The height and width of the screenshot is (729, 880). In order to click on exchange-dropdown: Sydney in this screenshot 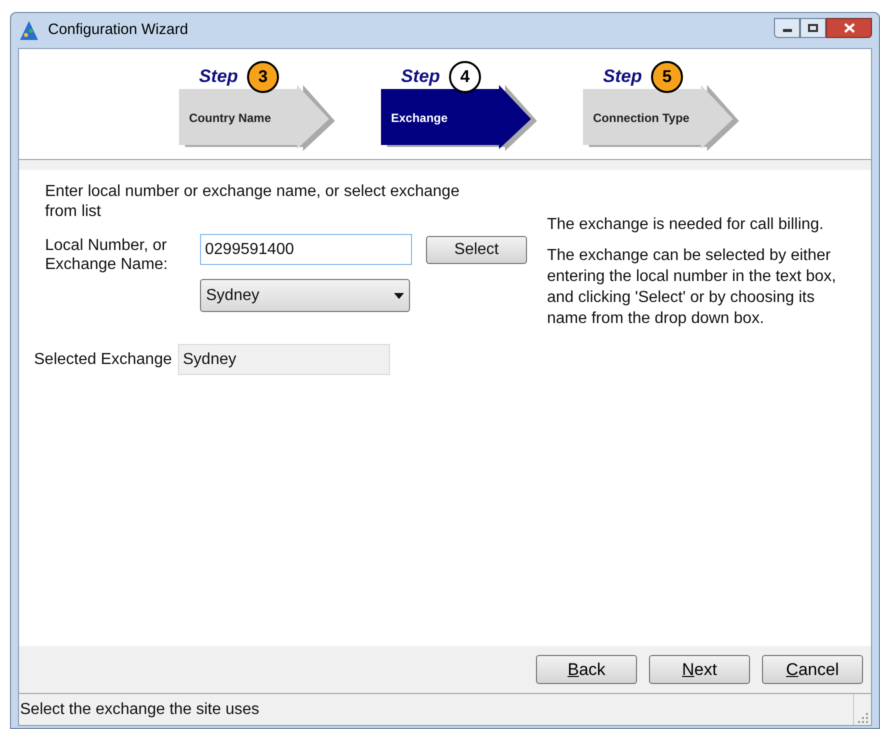, I will do `click(305, 295)`.